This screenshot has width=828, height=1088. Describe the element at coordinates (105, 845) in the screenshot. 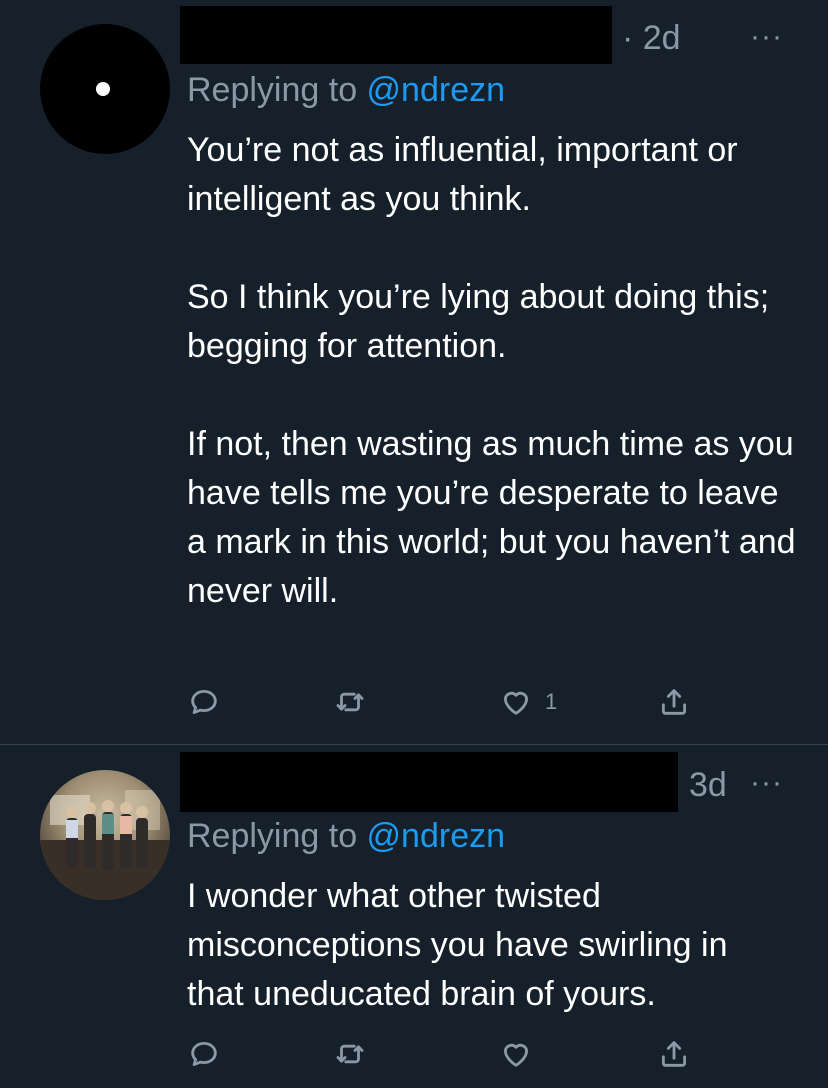

I see `avatar-photo-image` at that location.